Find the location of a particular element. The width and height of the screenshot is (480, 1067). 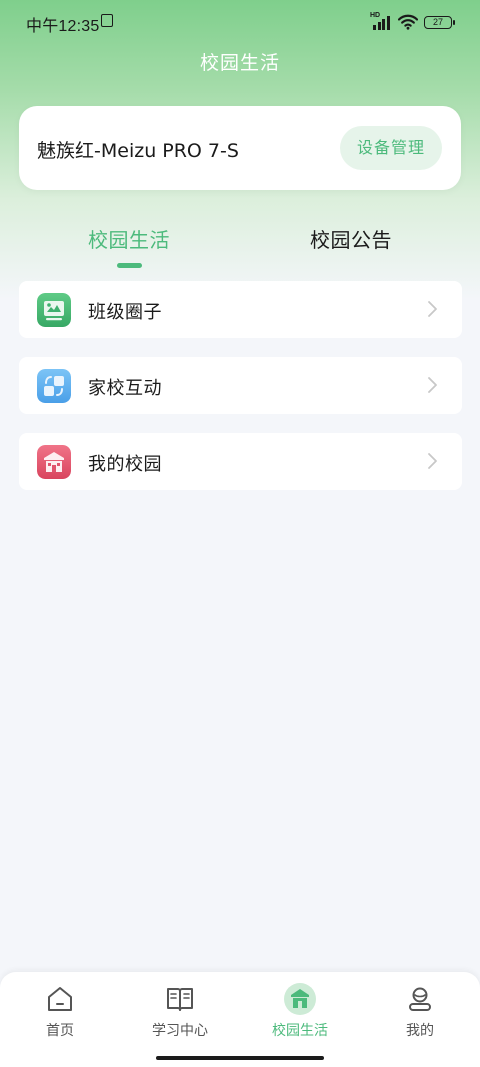

device-manage-button: 设备管理 is located at coordinates (391, 148).